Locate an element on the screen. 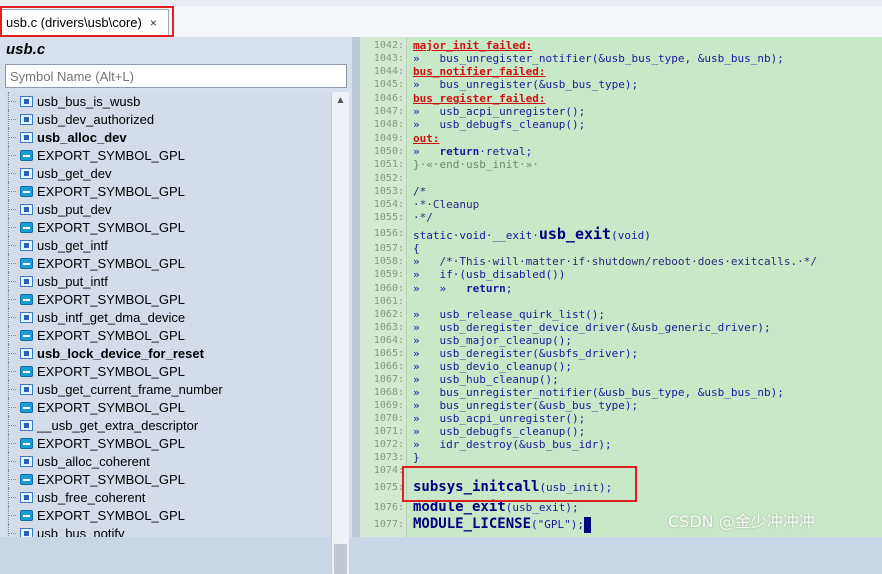 The image size is (882, 574). symbol-search-input is located at coordinates (176, 76).